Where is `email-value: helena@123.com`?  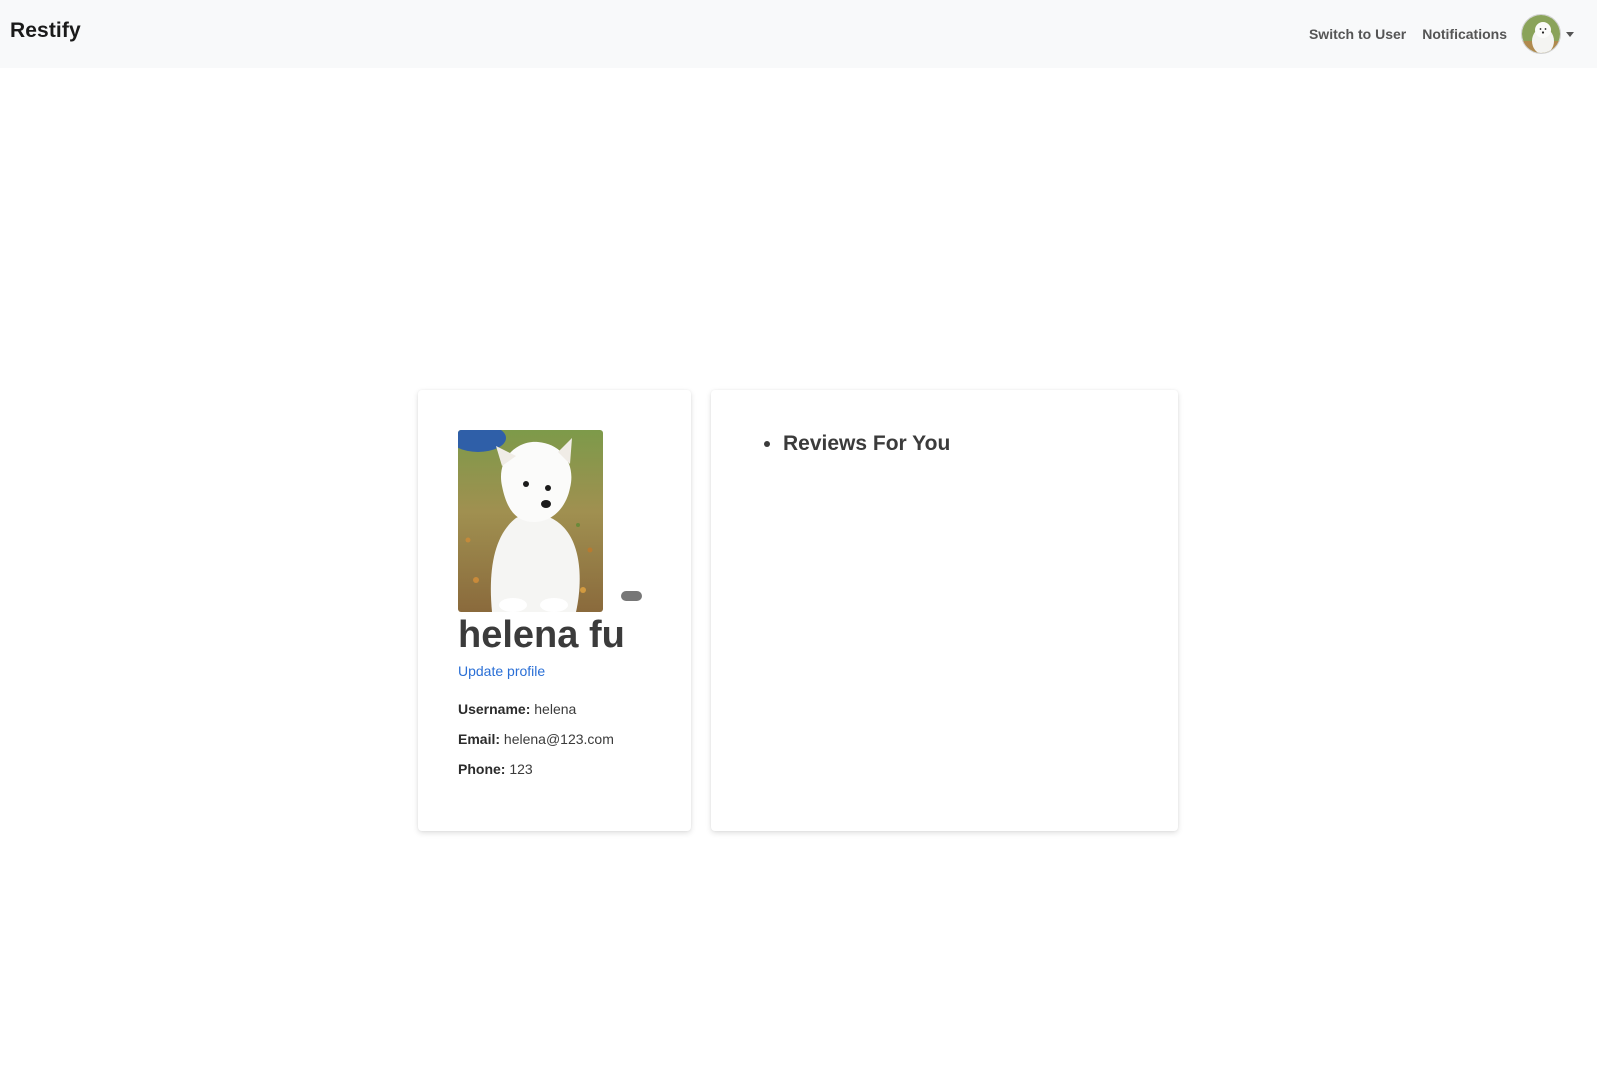
email-value: helena@123.com is located at coordinates (558, 739).